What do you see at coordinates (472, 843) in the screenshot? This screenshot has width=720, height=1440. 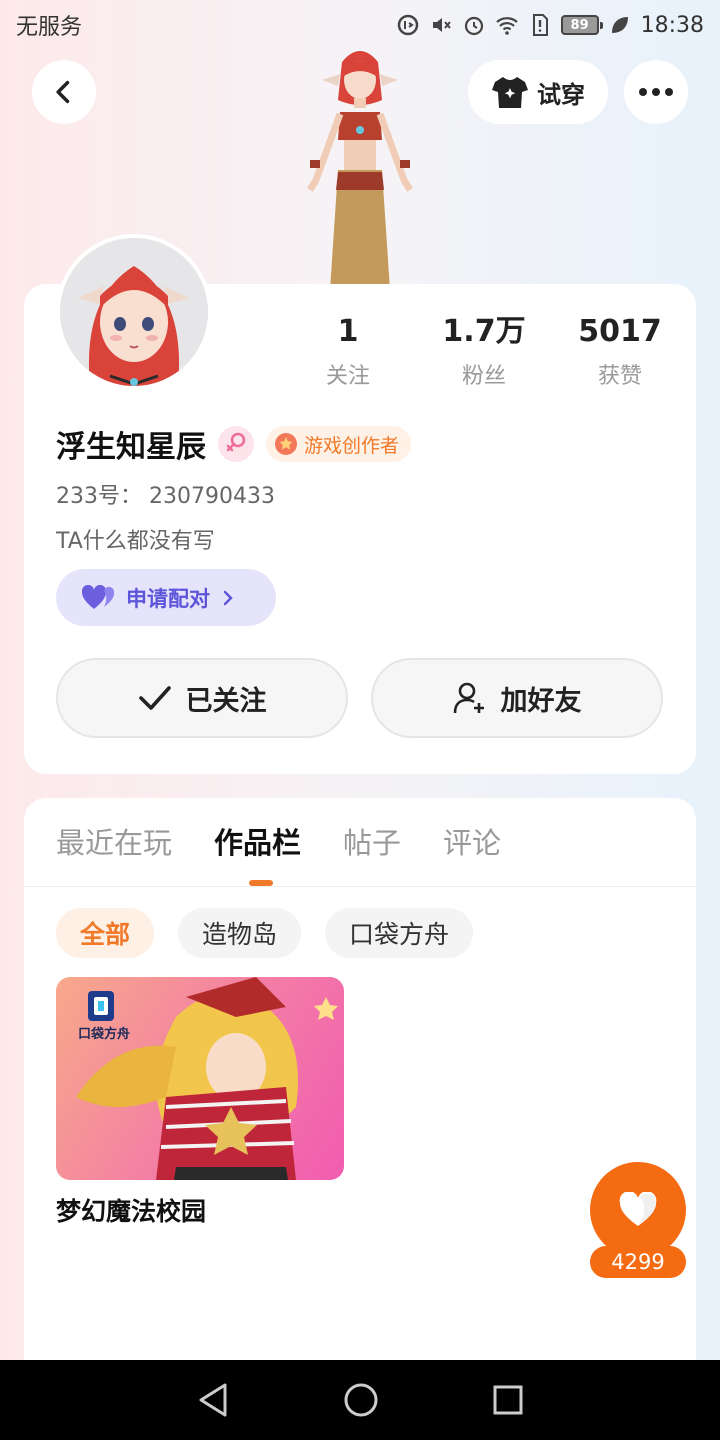 I see `tab-comments: 评论` at bounding box center [472, 843].